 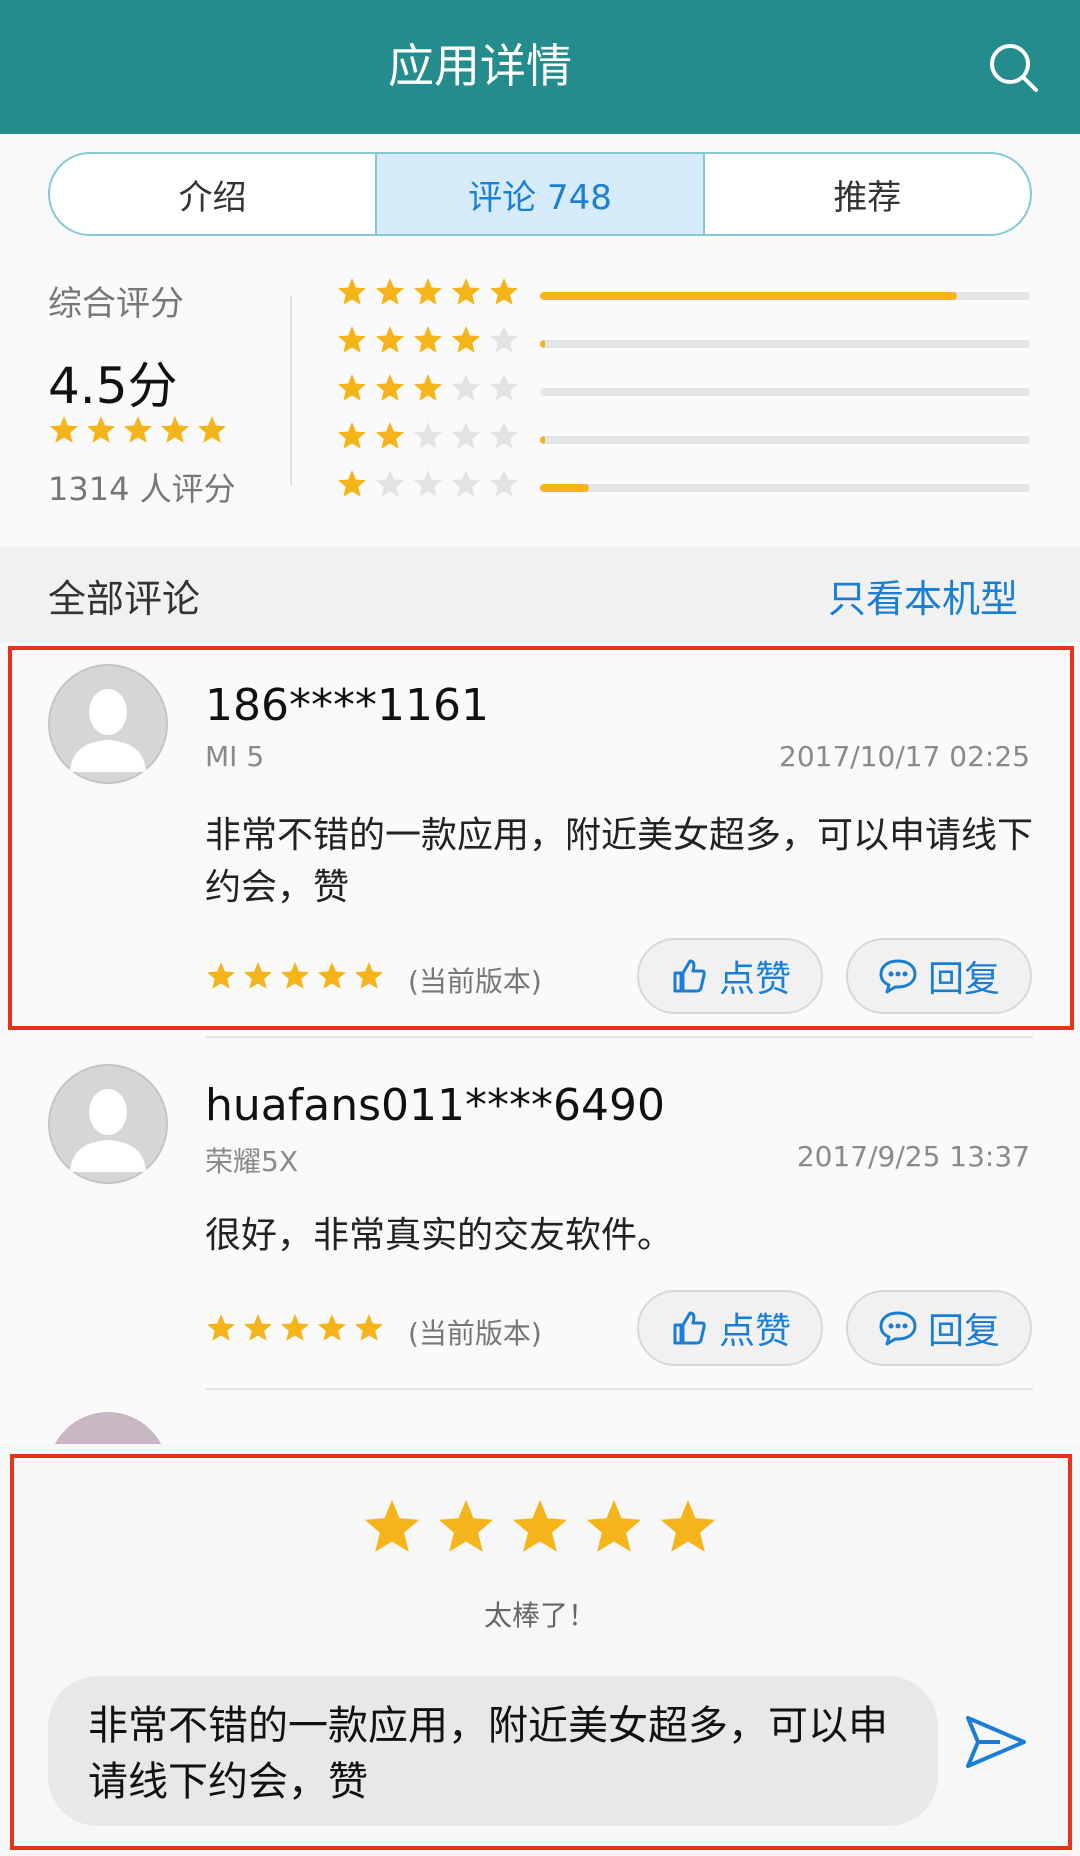 What do you see at coordinates (898, 1328) in the screenshot?
I see `chat-bubble-icon` at bounding box center [898, 1328].